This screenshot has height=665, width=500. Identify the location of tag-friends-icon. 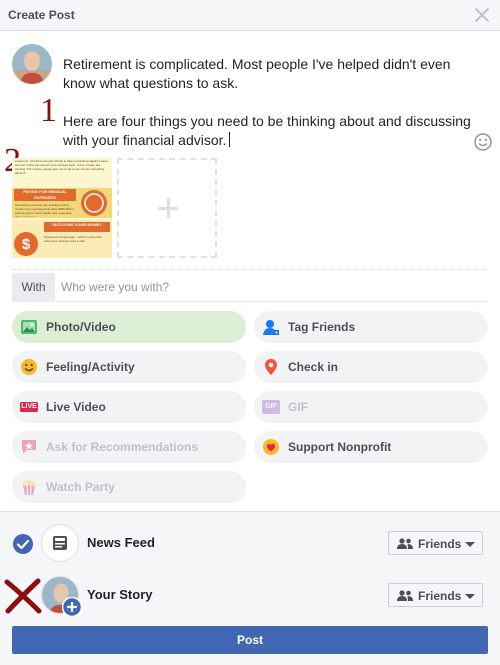
(271, 327).